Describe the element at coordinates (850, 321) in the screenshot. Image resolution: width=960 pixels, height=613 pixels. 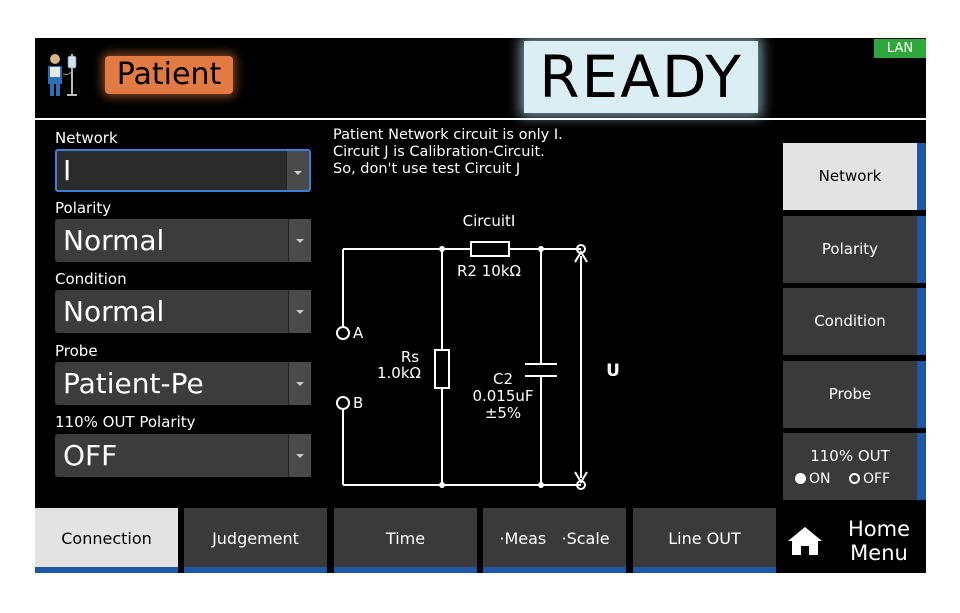
I see `menu-condition-label: Condition` at that location.